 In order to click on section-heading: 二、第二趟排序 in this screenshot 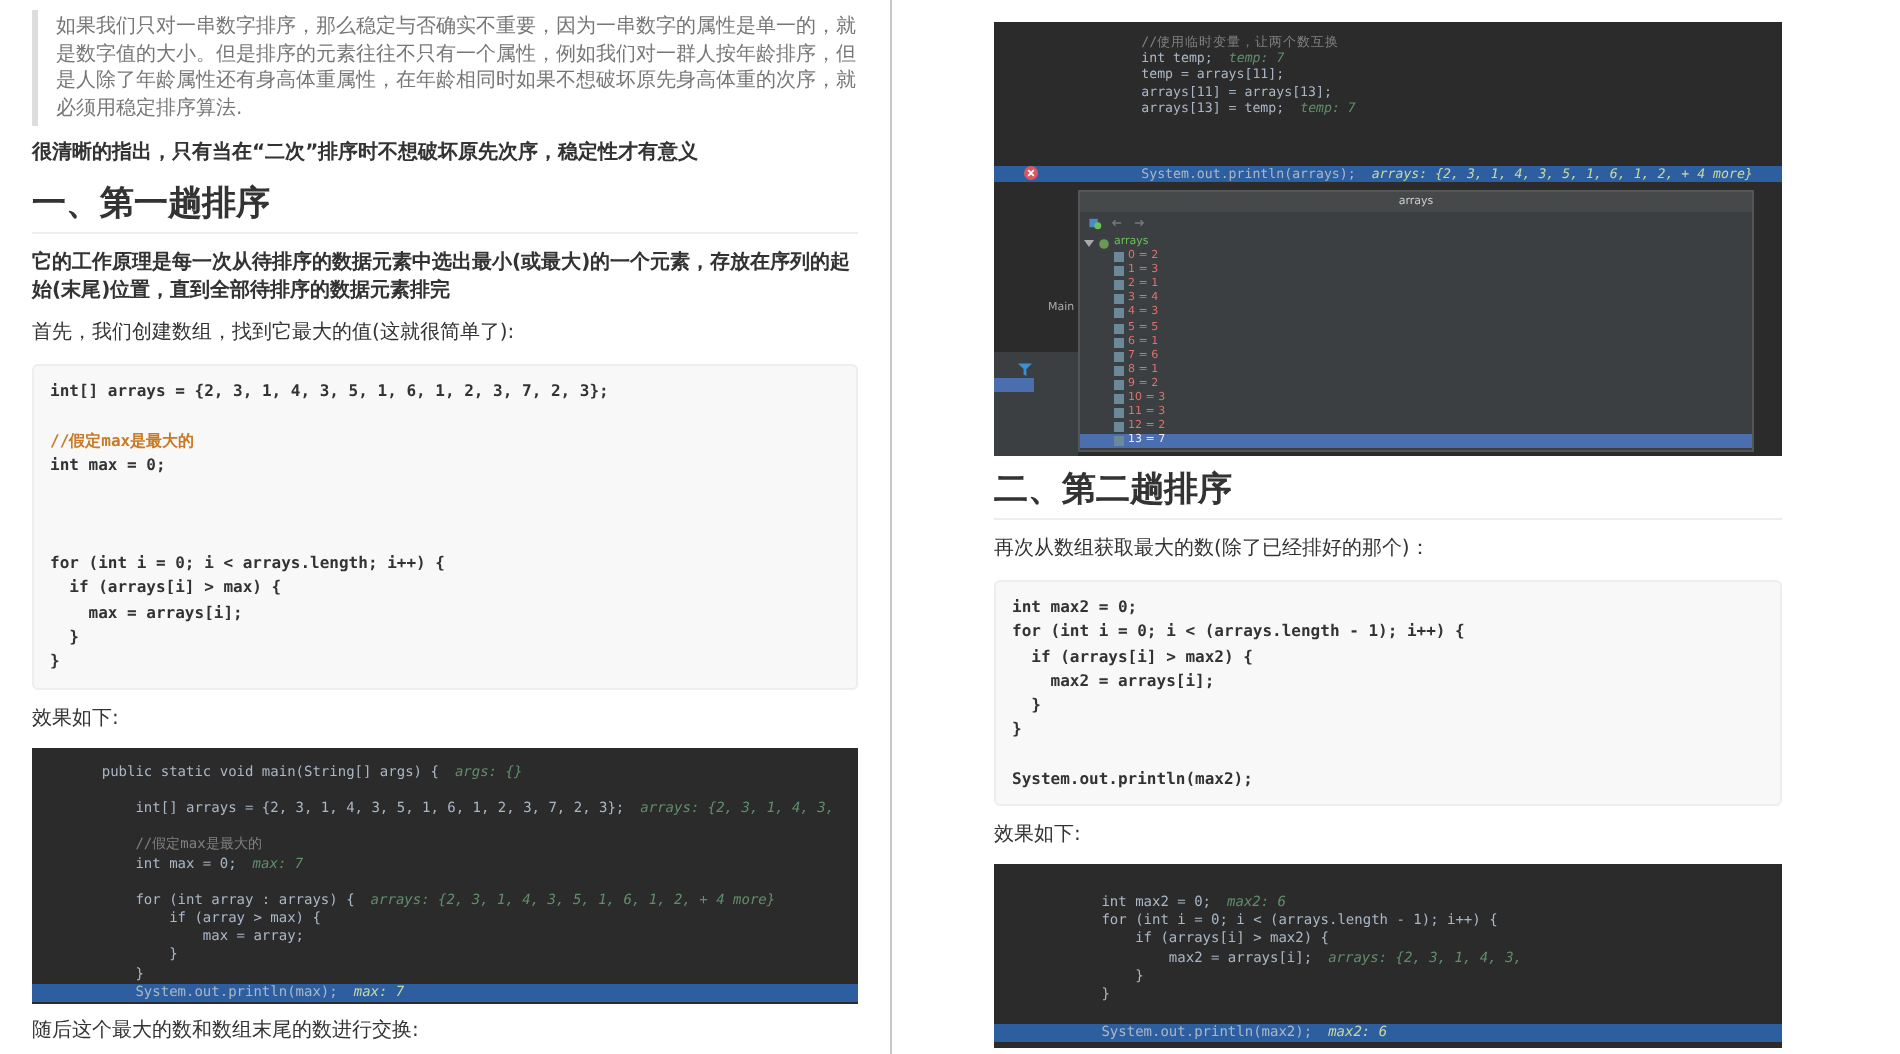, I will do `click(1388, 494)`.